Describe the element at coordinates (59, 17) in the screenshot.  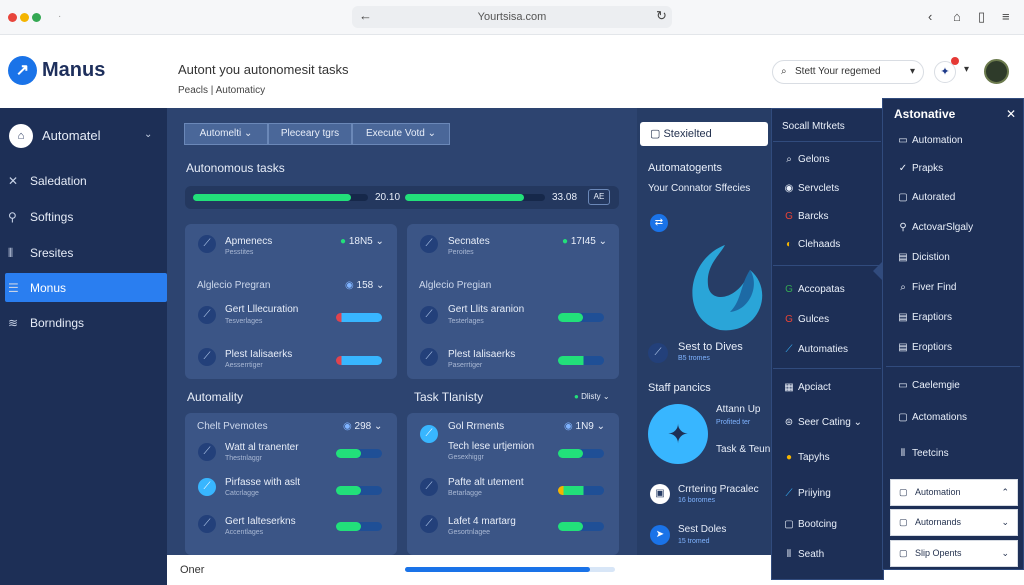
I see `dots-icon: ·` at that location.